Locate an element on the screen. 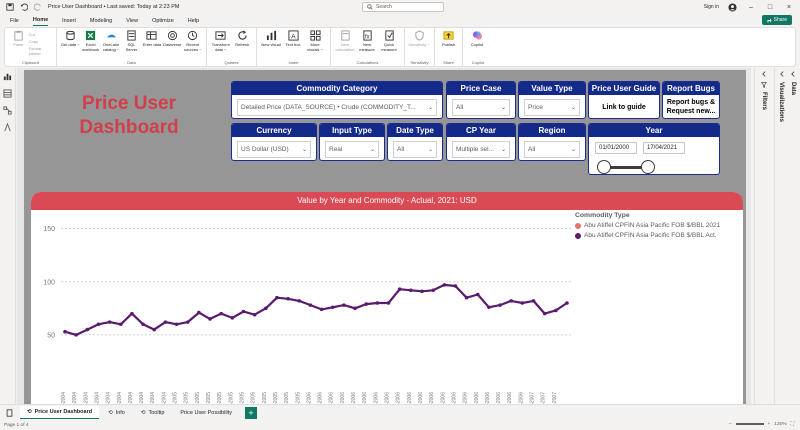 The height and width of the screenshot is (430, 800). account-icon is located at coordinates (732, 7).